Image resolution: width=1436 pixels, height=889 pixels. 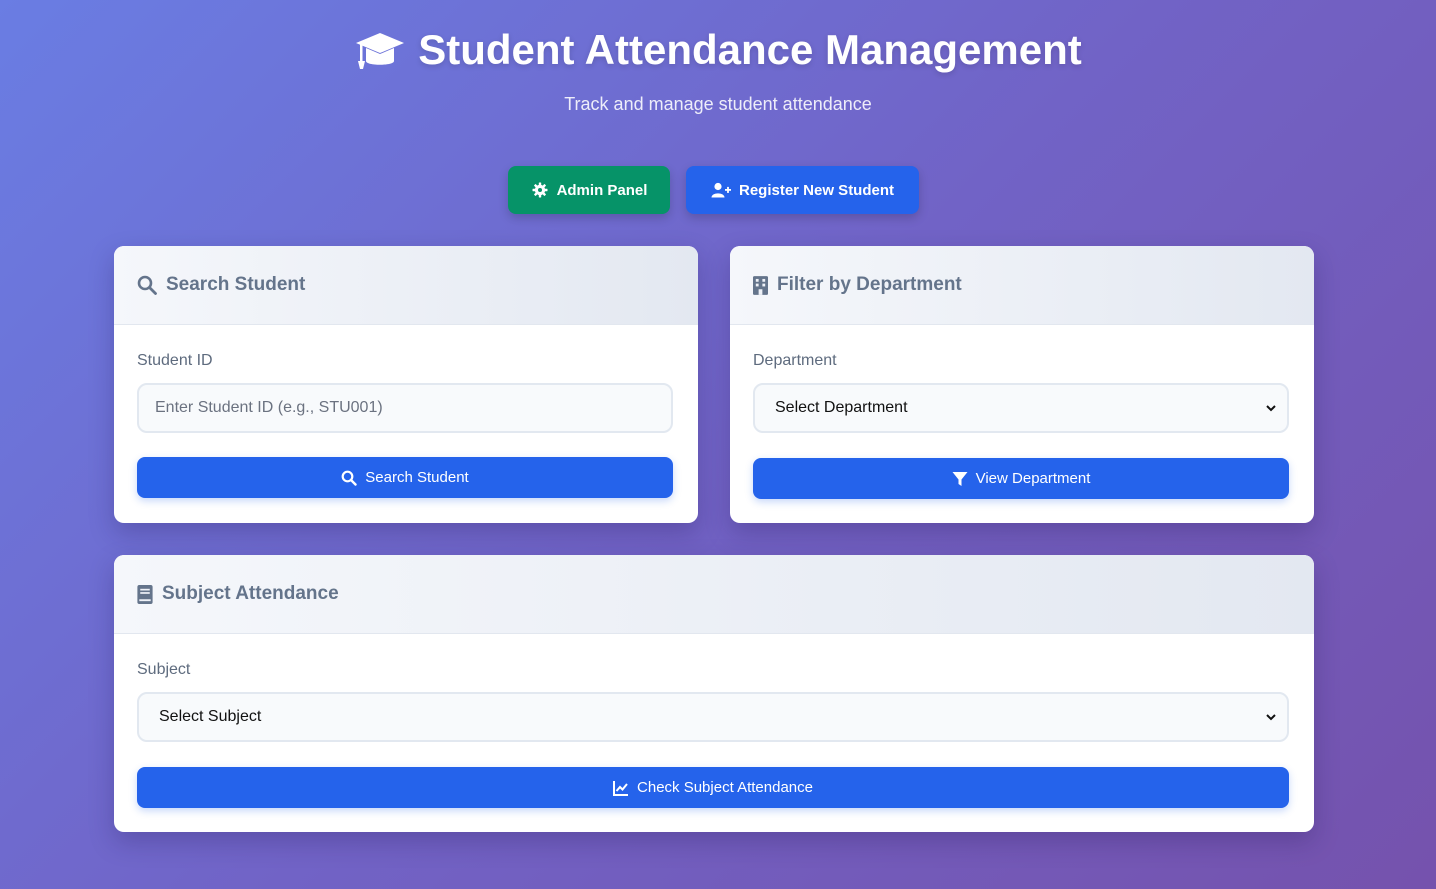 I want to click on department-select: Select Department, so click(x=1021, y=408).